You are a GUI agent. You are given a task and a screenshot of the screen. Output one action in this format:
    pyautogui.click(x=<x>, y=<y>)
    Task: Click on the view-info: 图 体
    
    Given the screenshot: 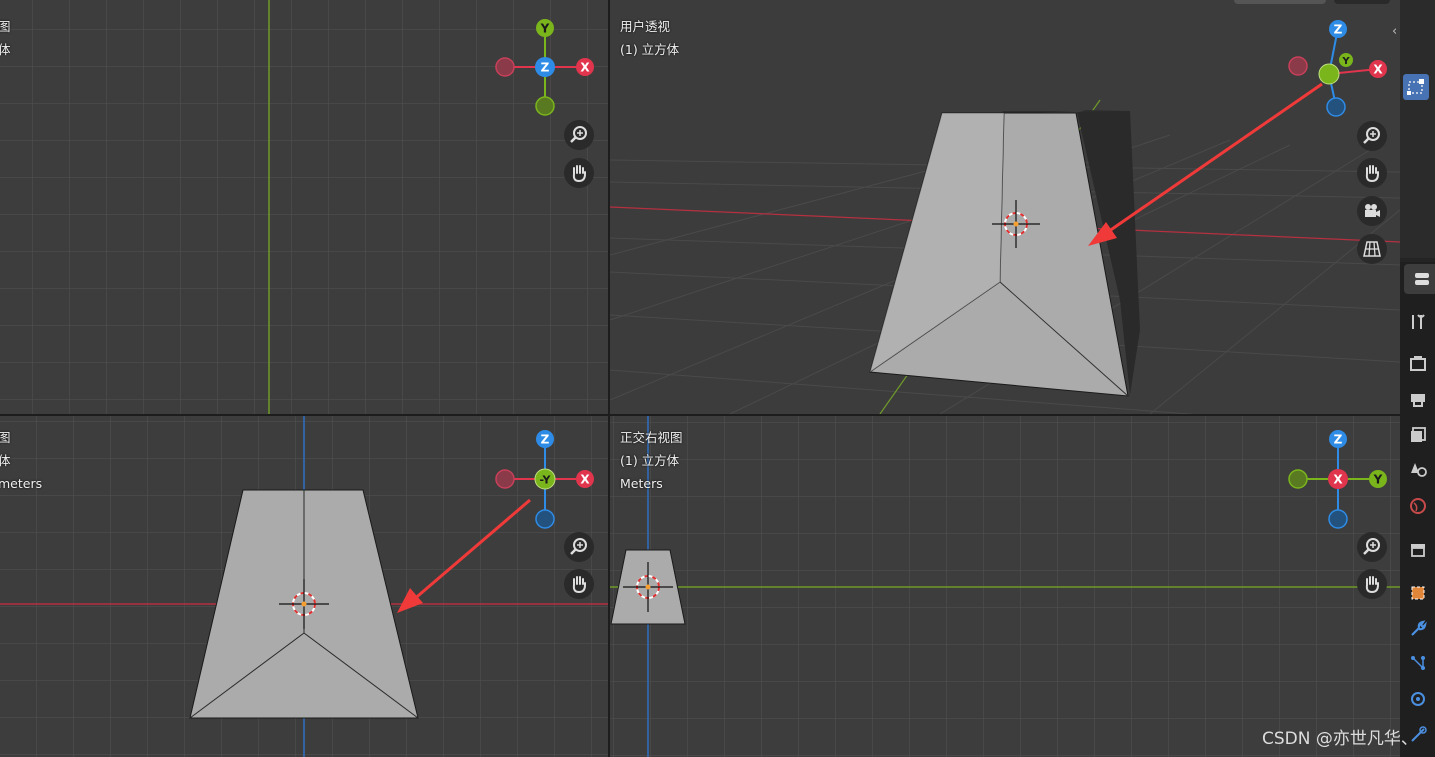 What is the action you would take?
    pyautogui.click(x=5, y=38)
    